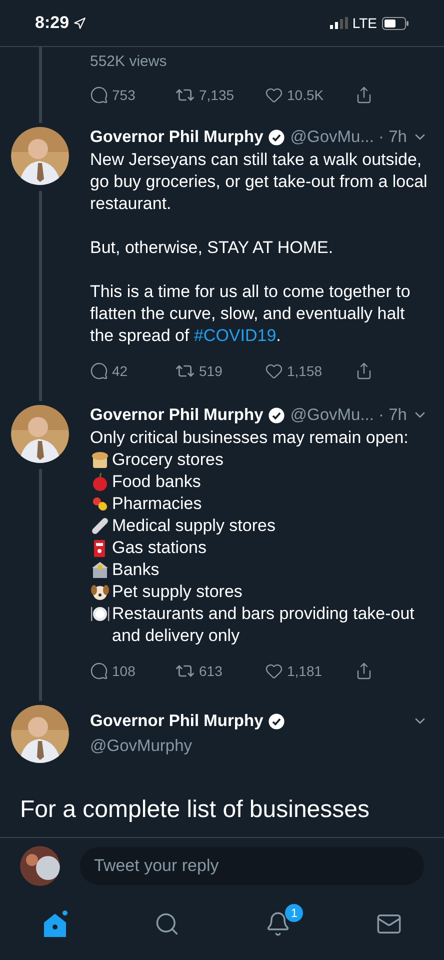  I want to click on hashtag-link: #COVID19, so click(235, 335).